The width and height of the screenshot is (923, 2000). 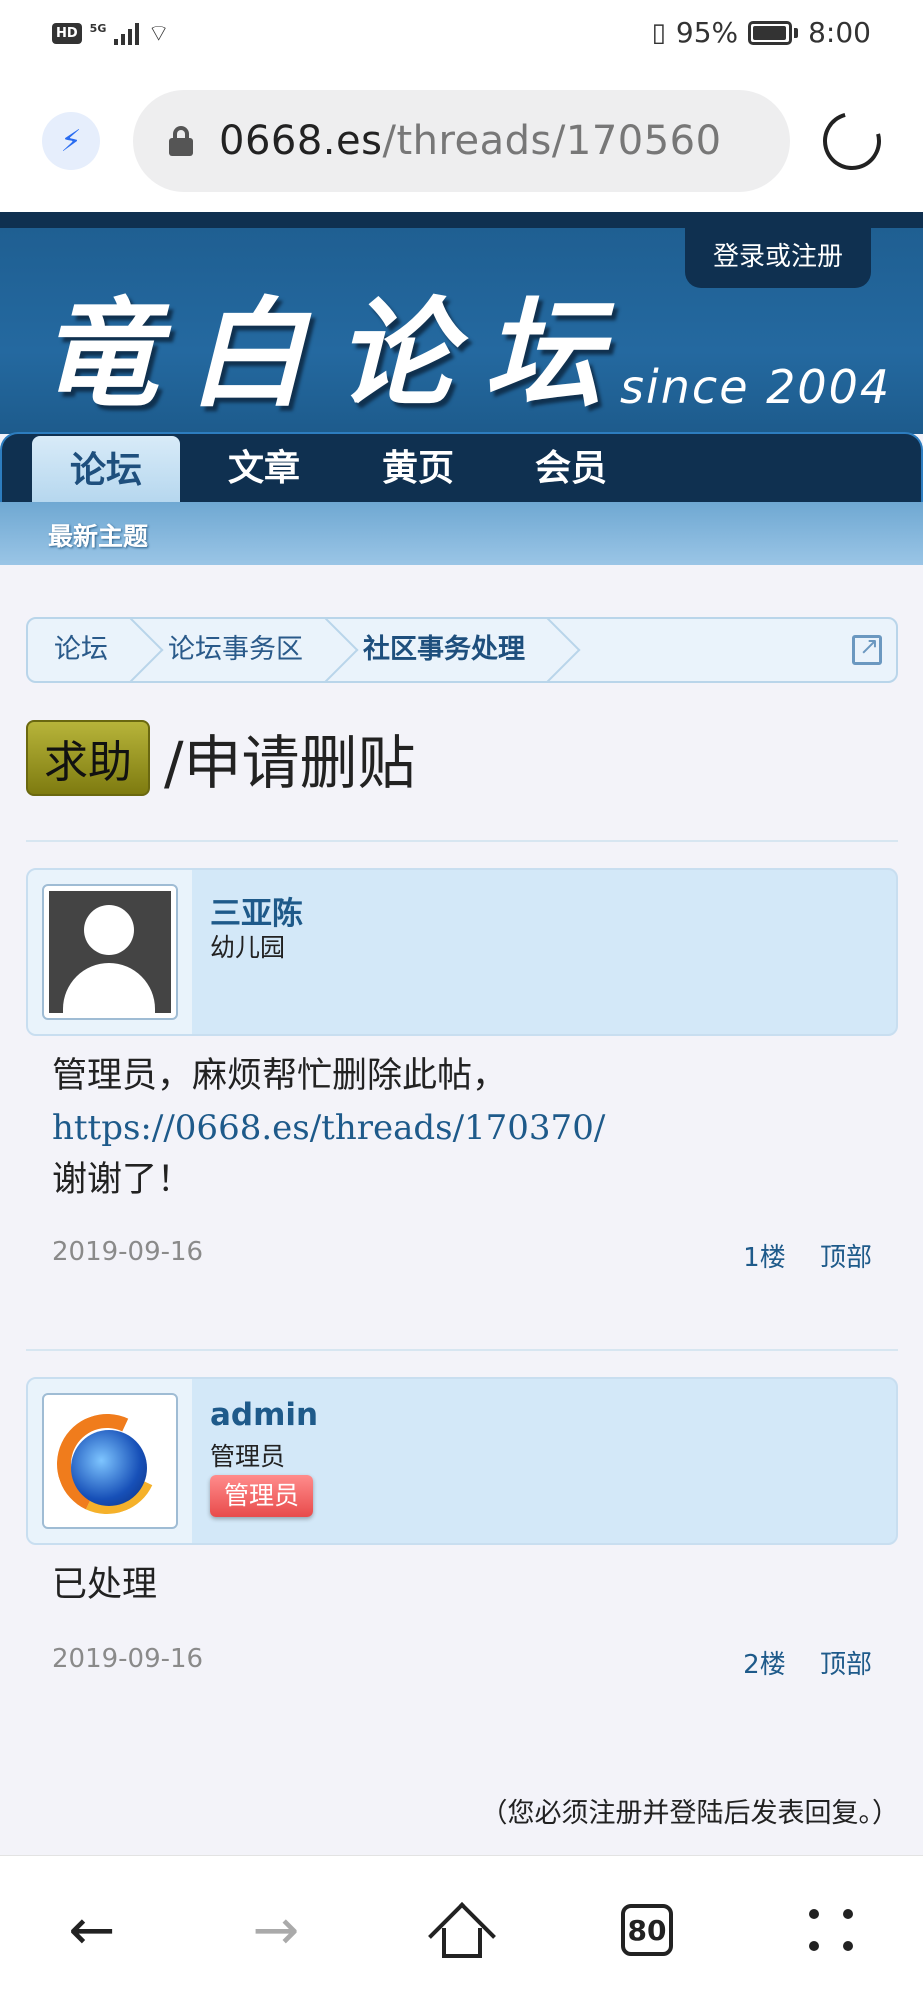 What do you see at coordinates (852, 141) in the screenshot?
I see `reload-icon` at bounding box center [852, 141].